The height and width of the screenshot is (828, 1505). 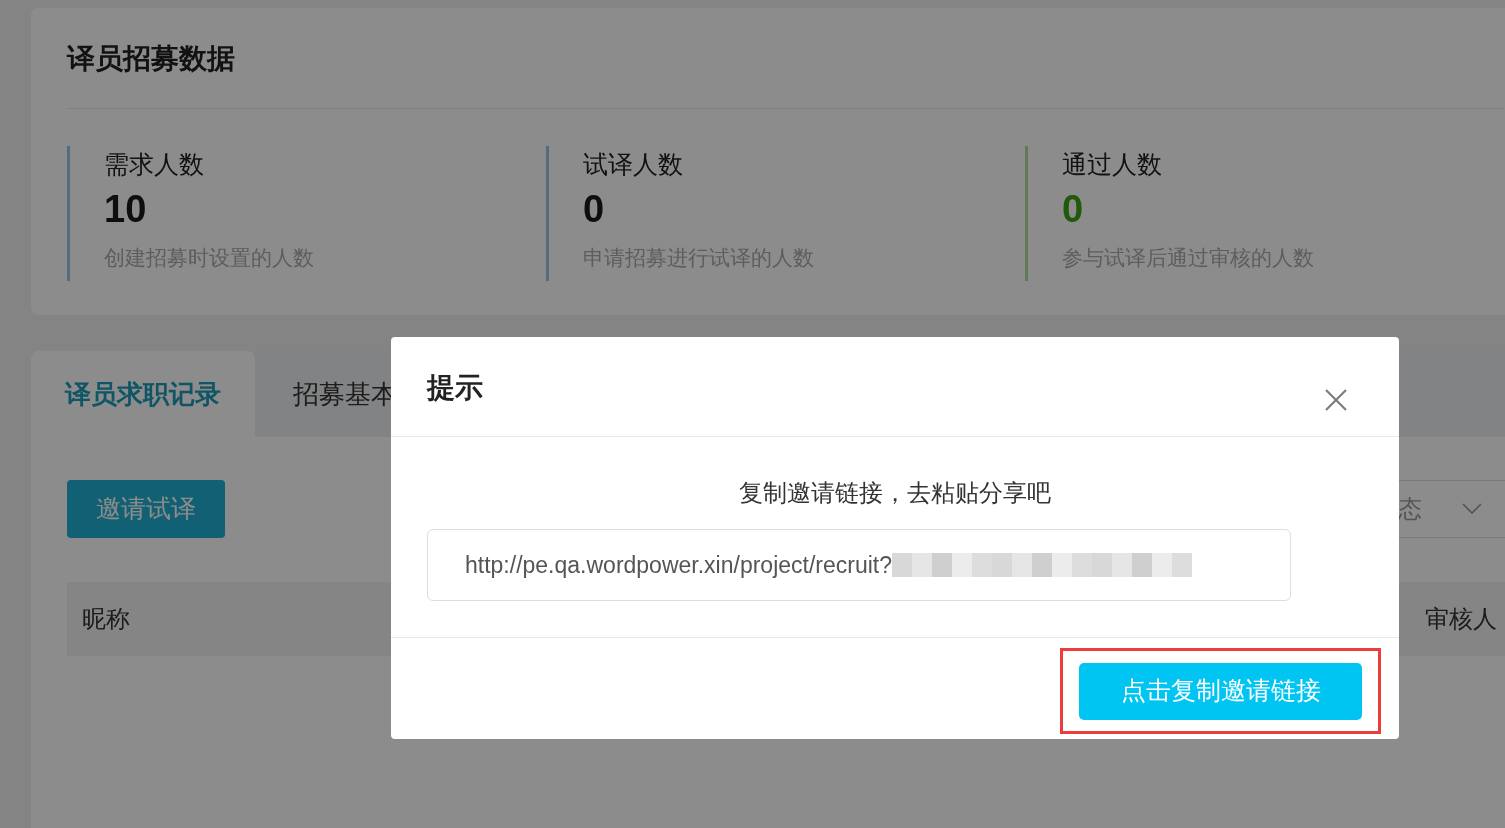 I want to click on copy-link-button: 点击复制邀请链接, so click(x=1220, y=691).